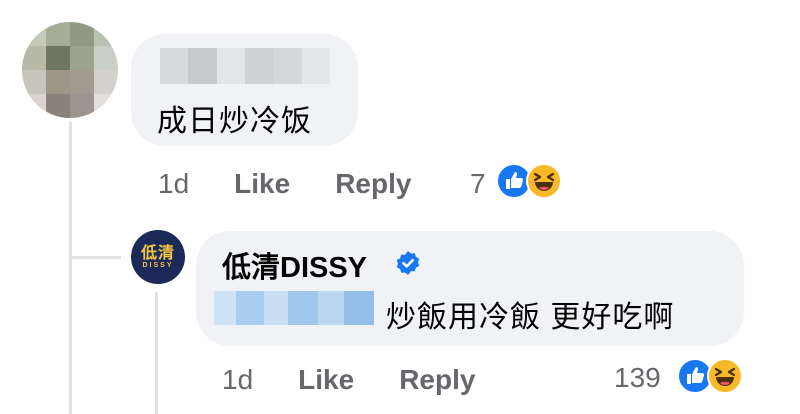 The height and width of the screenshot is (414, 800). I want to click on dissy-logo-main: 低清, so click(157, 253).